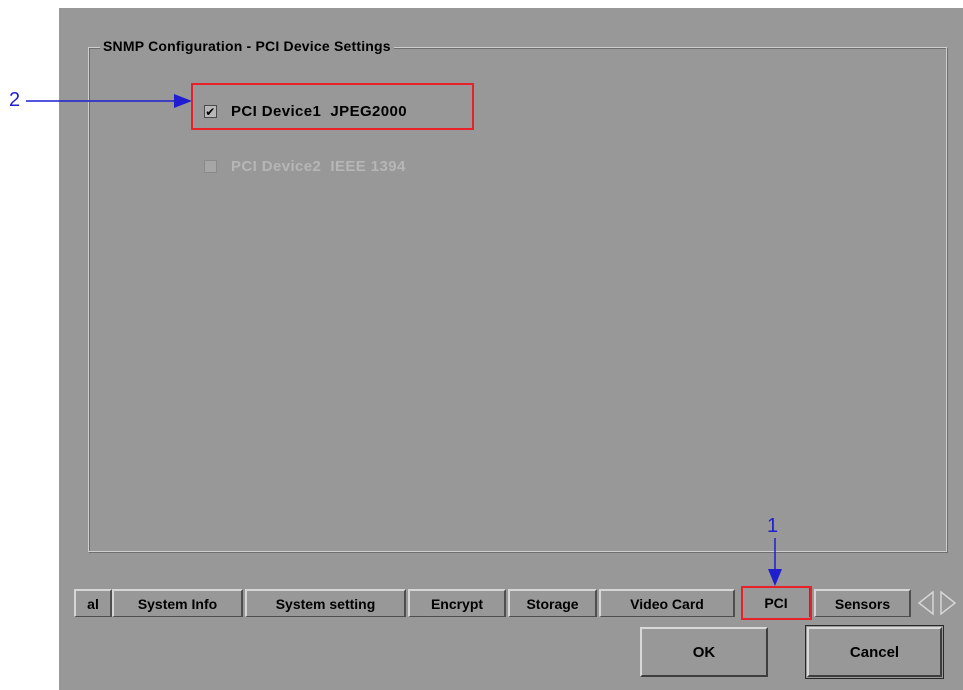 The width and height of the screenshot is (963, 690). What do you see at coordinates (874, 652) in the screenshot?
I see `cancel-button: Cancel` at bounding box center [874, 652].